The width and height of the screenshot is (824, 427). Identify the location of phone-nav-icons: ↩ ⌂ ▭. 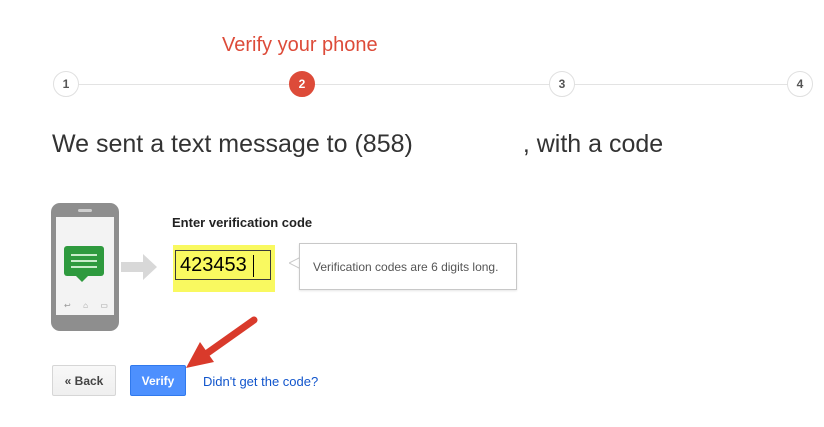
(86, 305).